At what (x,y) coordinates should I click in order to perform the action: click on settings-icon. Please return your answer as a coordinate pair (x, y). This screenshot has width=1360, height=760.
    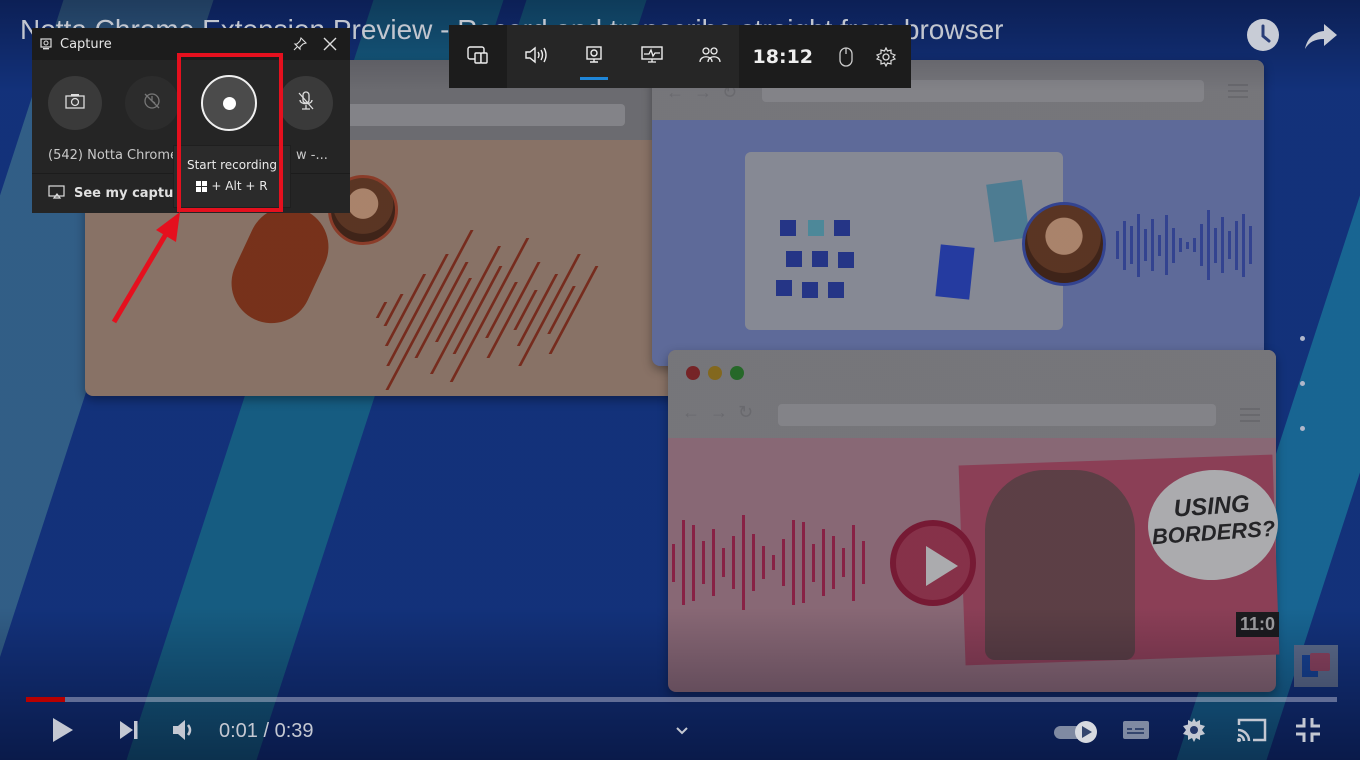
    Looking at the image, I should click on (1194, 732).